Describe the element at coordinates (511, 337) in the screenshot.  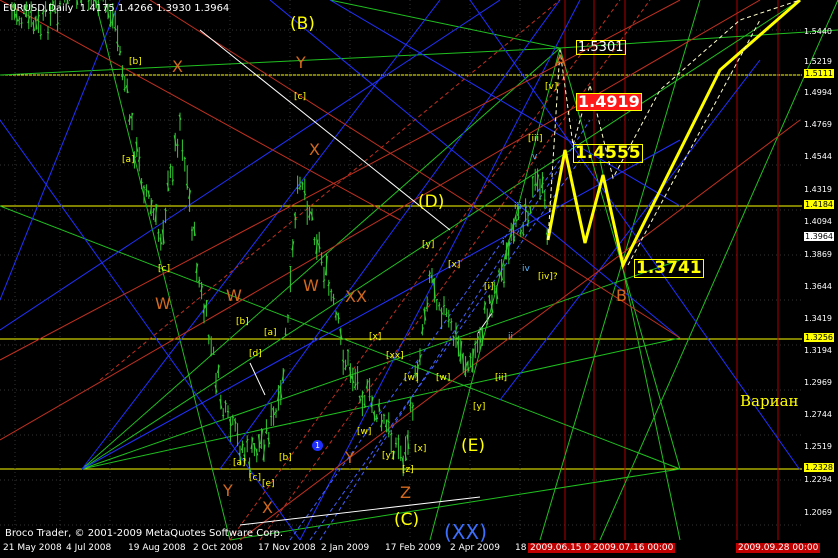
I see `circle-count: ii` at that location.